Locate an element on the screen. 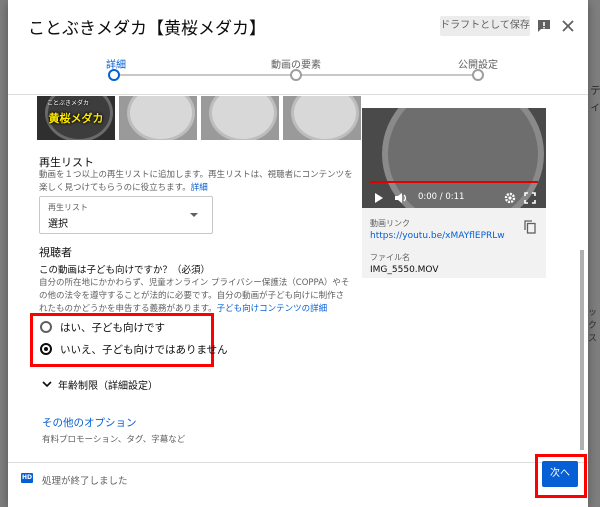  file-name-caption: ファイル名 is located at coordinates (390, 257).